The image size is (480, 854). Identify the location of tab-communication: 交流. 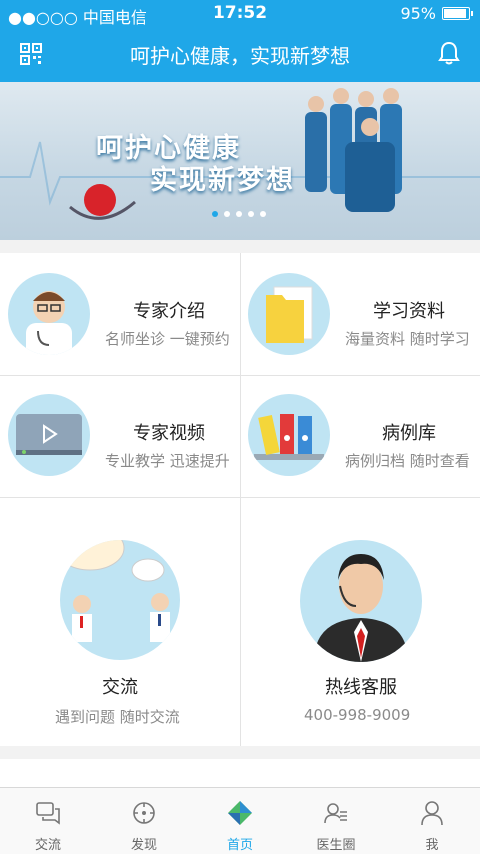
(48, 821).